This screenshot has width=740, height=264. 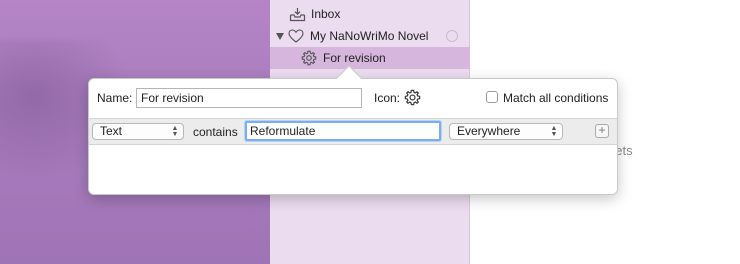 What do you see at coordinates (215, 132) in the screenshot?
I see `operator-label: contains` at bounding box center [215, 132].